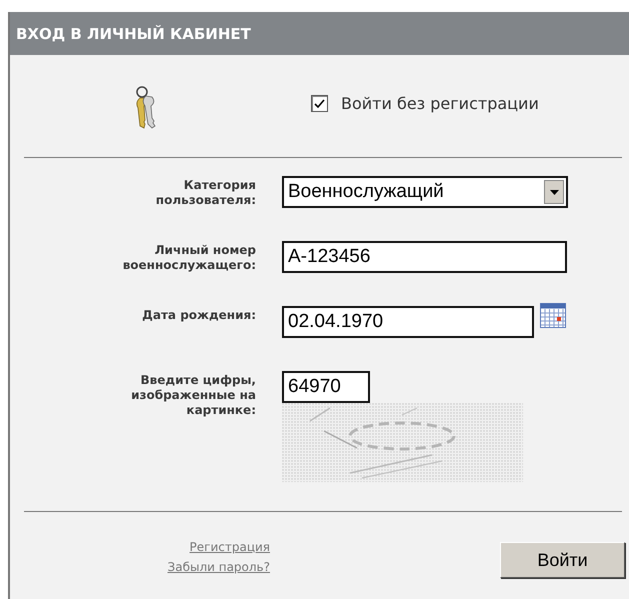  I want to click on field-label: Личный номер военнослужащего:, so click(189, 257).